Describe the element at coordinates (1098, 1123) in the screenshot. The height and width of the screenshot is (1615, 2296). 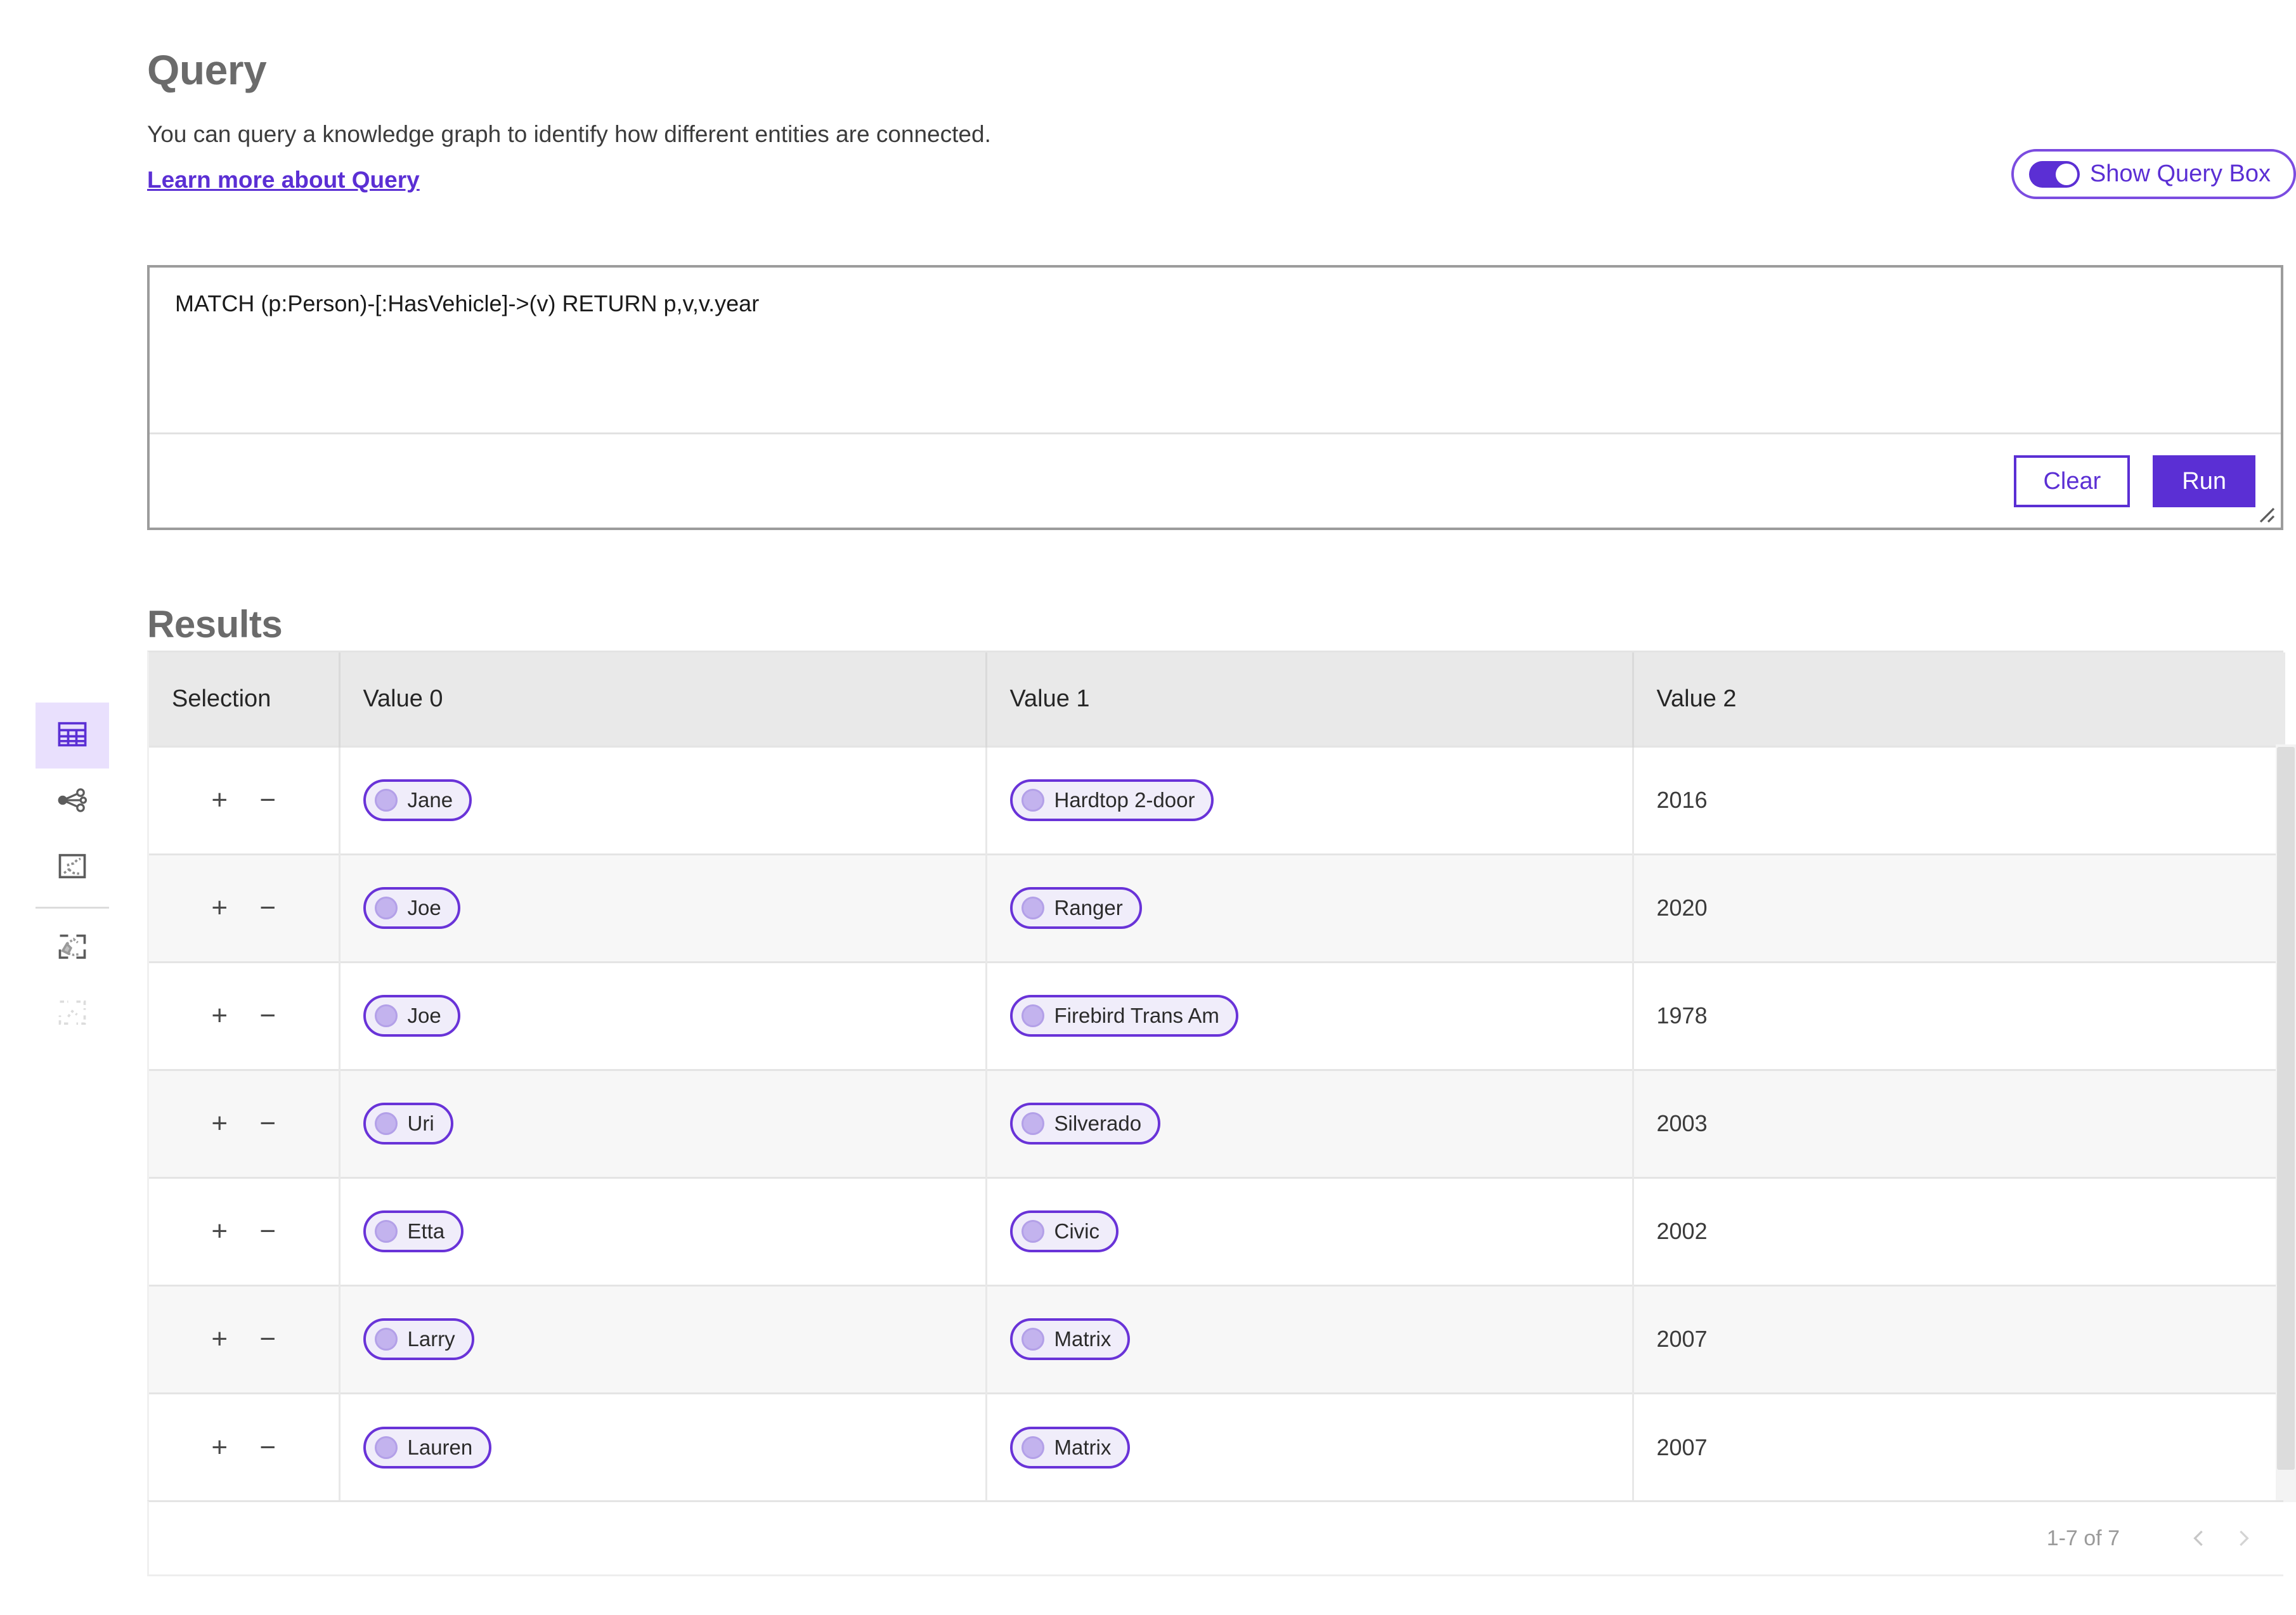
I see `entity-chip-label: Silverado` at that location.